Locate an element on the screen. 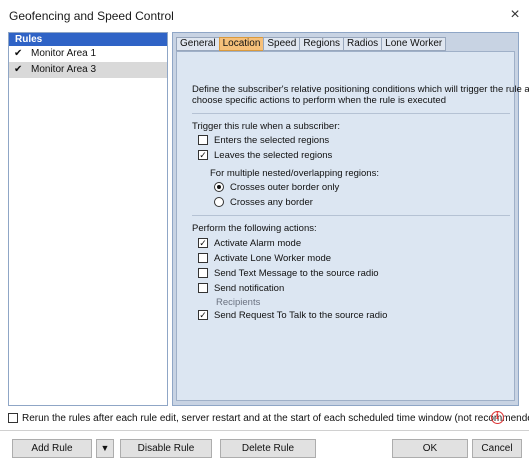 Image resolution: width=529 pixels, height=465 pixels. request-to-talk-label: Send Request To Talk to the source radio is located at coordinates (301, 315).